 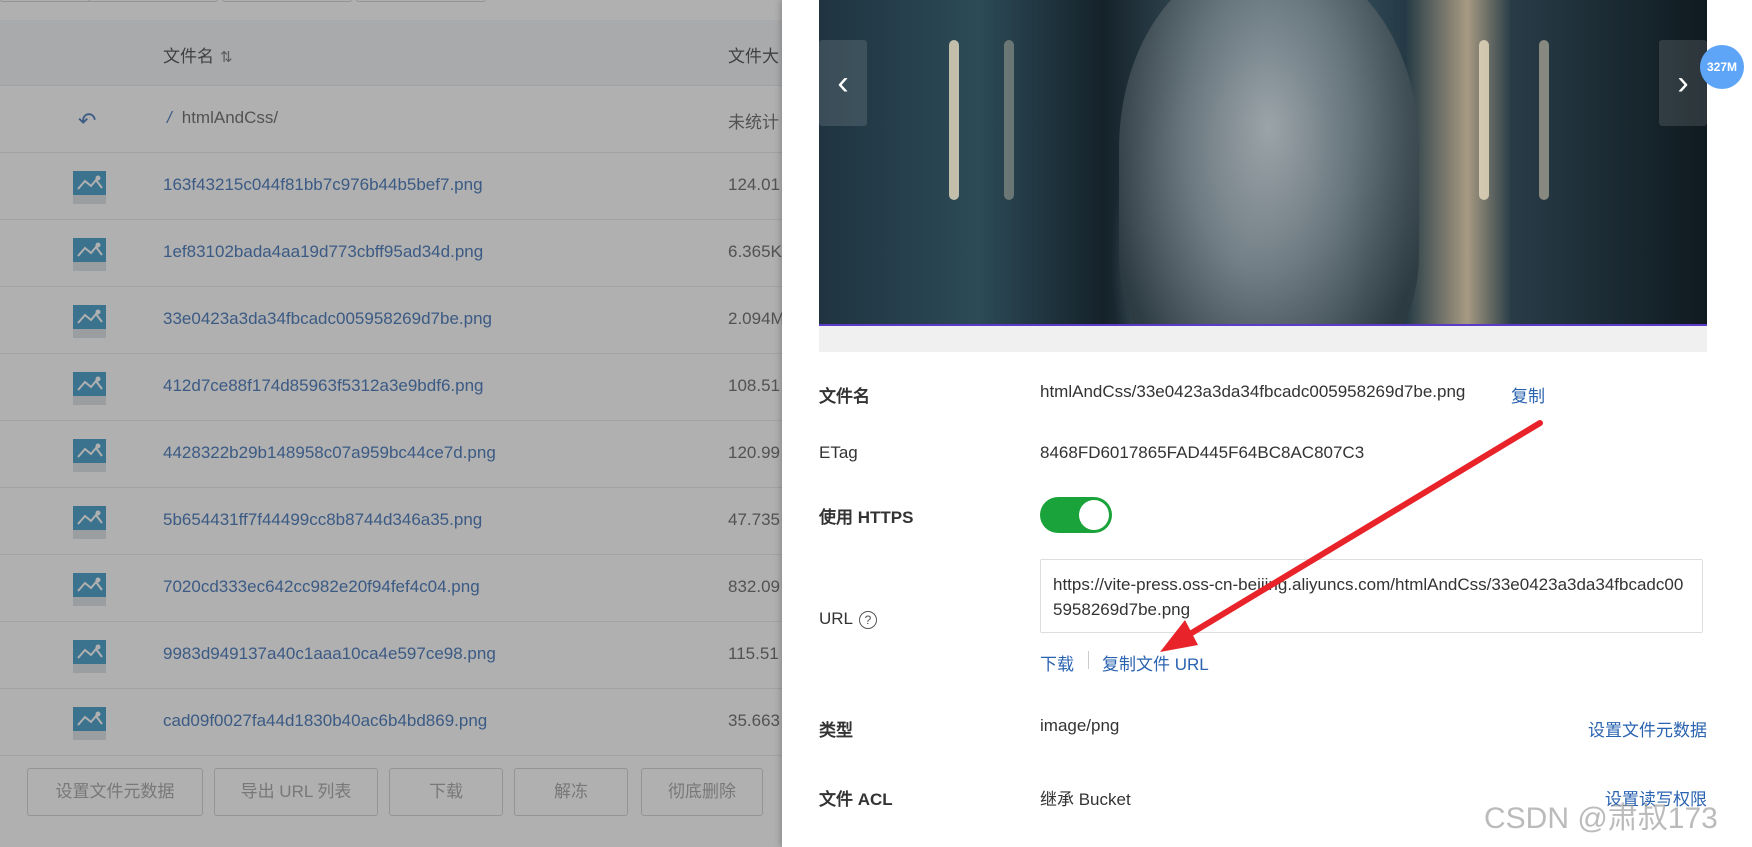 I want to click on export-url-list-button: 导出 URL 列表, so click(x=296, y=792).